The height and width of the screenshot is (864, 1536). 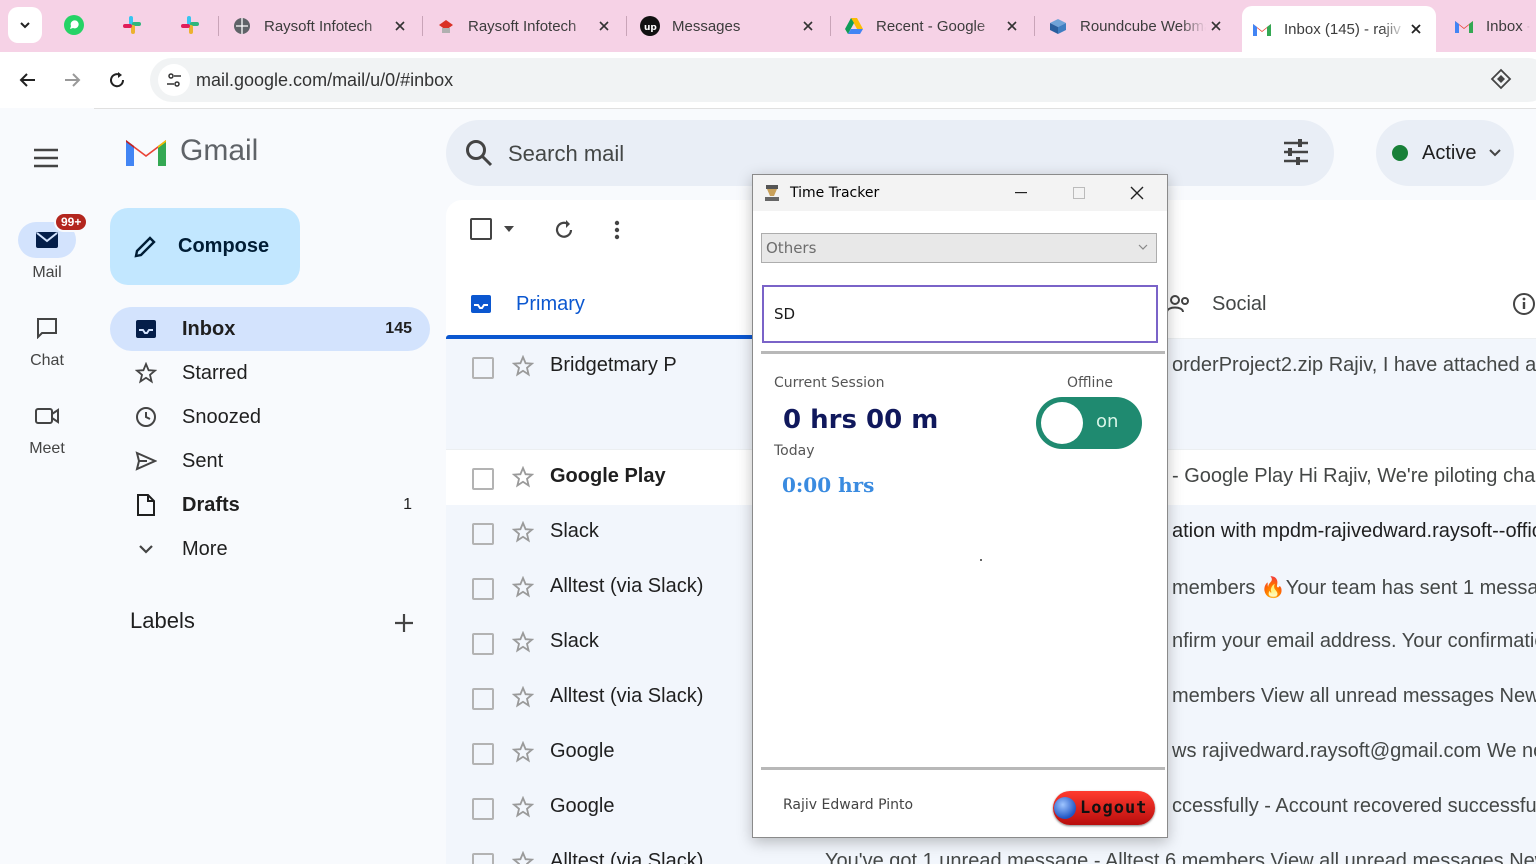 What do you see at coordinates (174, 80) in the screenshot?
I see `site-info-icon` at bounding box center [174, 80].